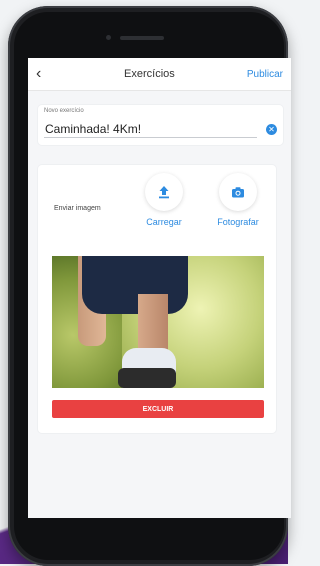 Image resolution: width=320 pixels, height=566 pixels. What do you see at coordinates (164, 222) in the screenshot?
I see `upload-label: Carregar` at bounding box center [164, 222].